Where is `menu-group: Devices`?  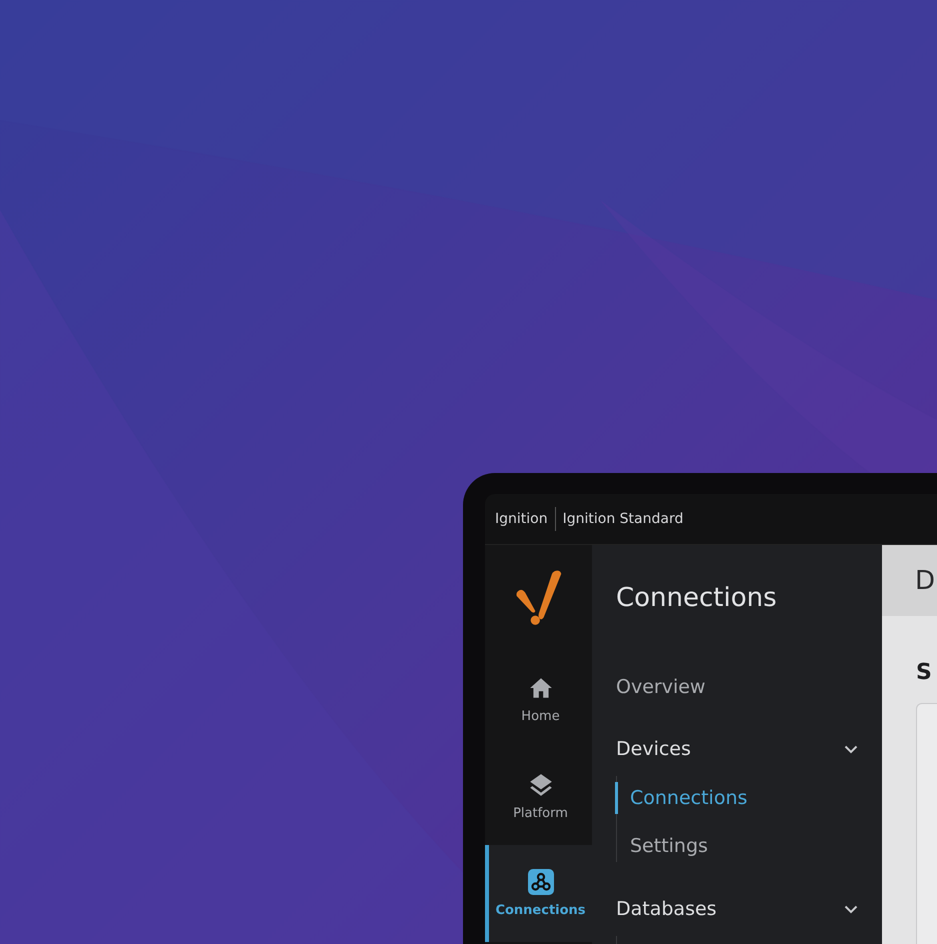 menu-group: Devices is located at coordinates (749, 749).